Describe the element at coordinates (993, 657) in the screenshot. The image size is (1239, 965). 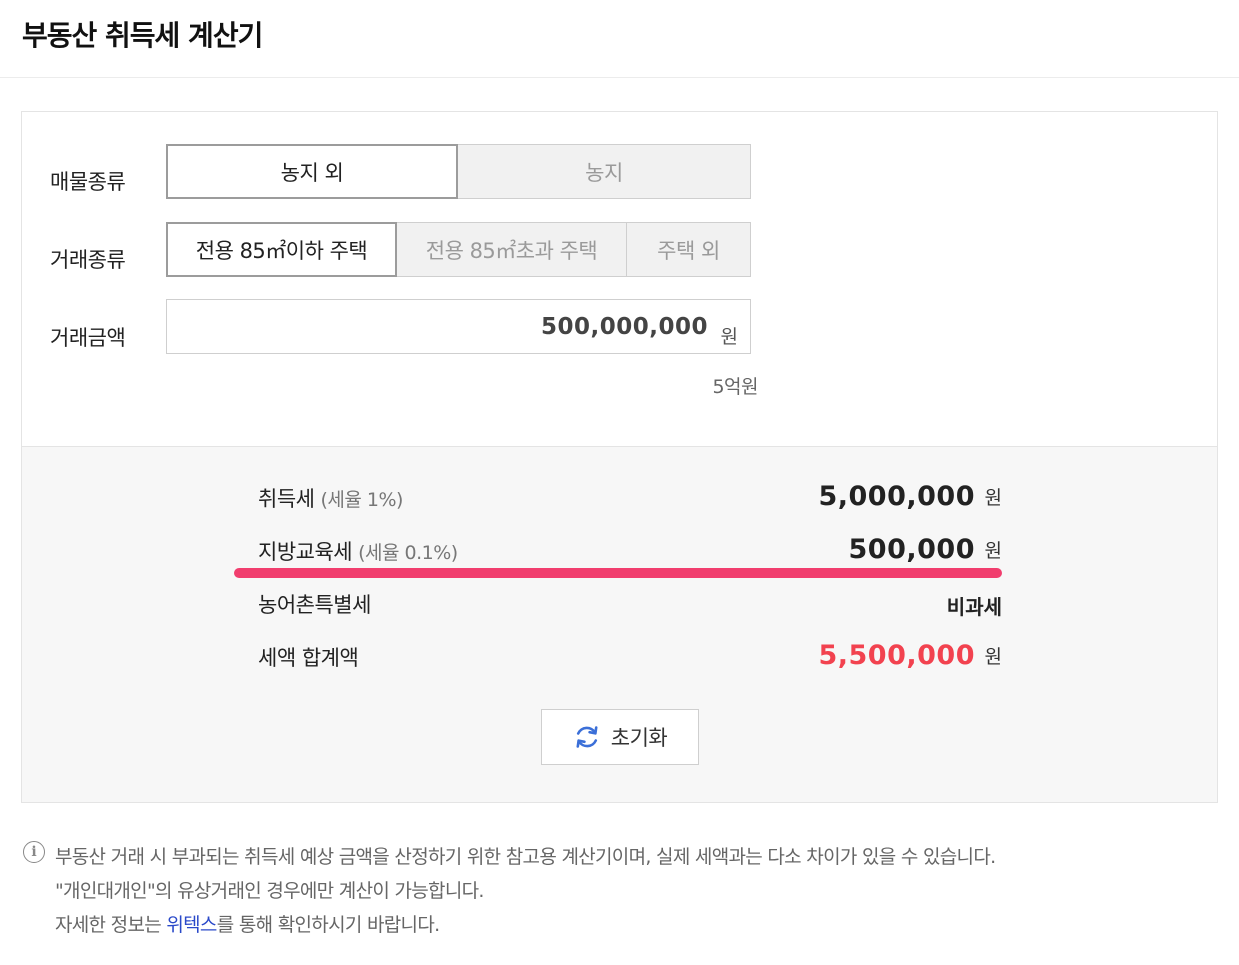
I see `total-tax-unit: 원` at that location.